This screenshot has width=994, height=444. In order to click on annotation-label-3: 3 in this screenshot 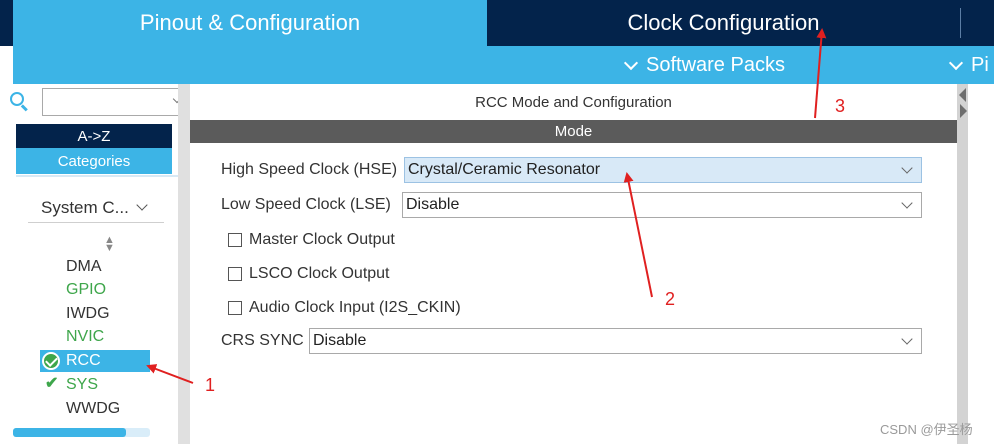, I will do `click(840, 106)`.